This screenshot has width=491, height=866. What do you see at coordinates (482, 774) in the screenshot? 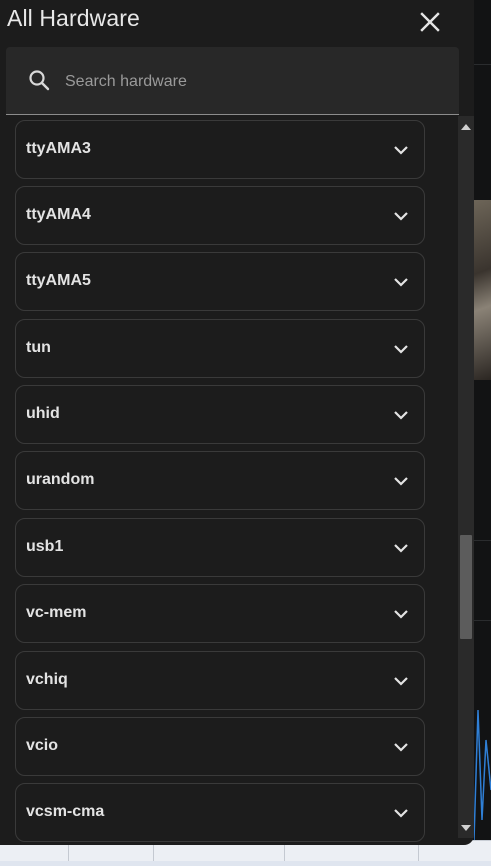
I see `background-chart` at bounding box center [482, 774].